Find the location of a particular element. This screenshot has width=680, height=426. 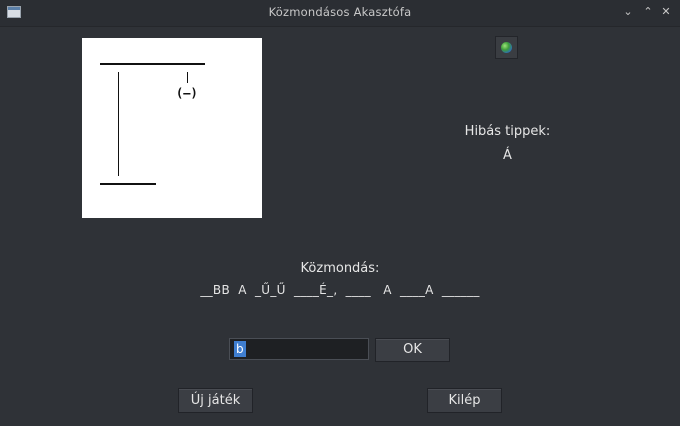

gallows-base is located at coordinates (128, 184).